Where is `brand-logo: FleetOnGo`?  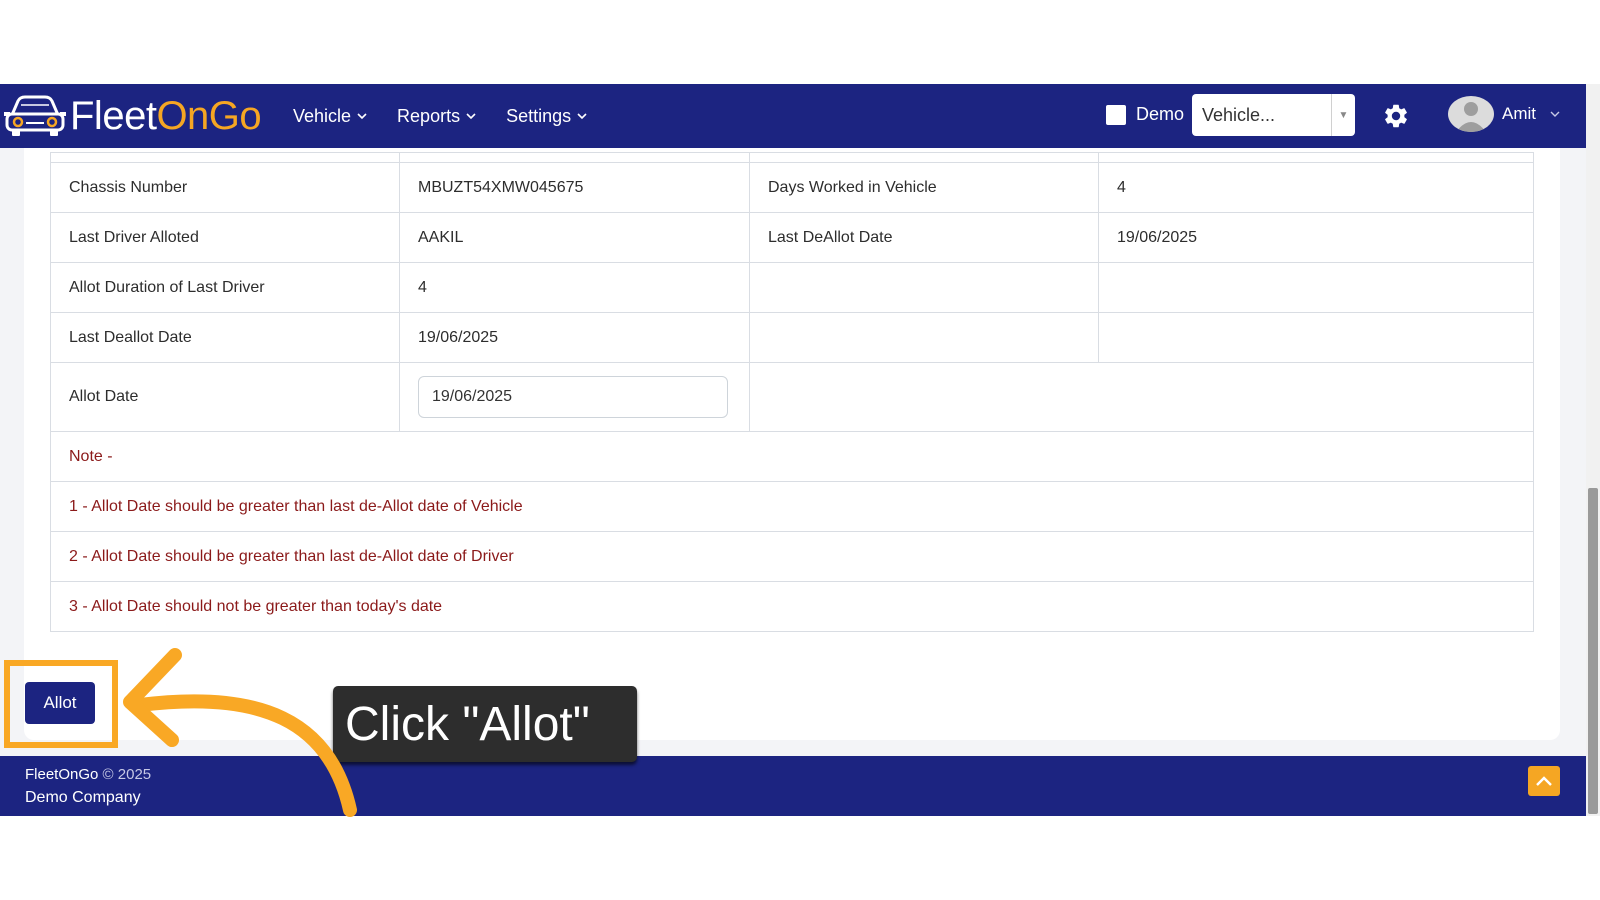 brand-logo: FleetOnGo is located at coordinates (133, 116).